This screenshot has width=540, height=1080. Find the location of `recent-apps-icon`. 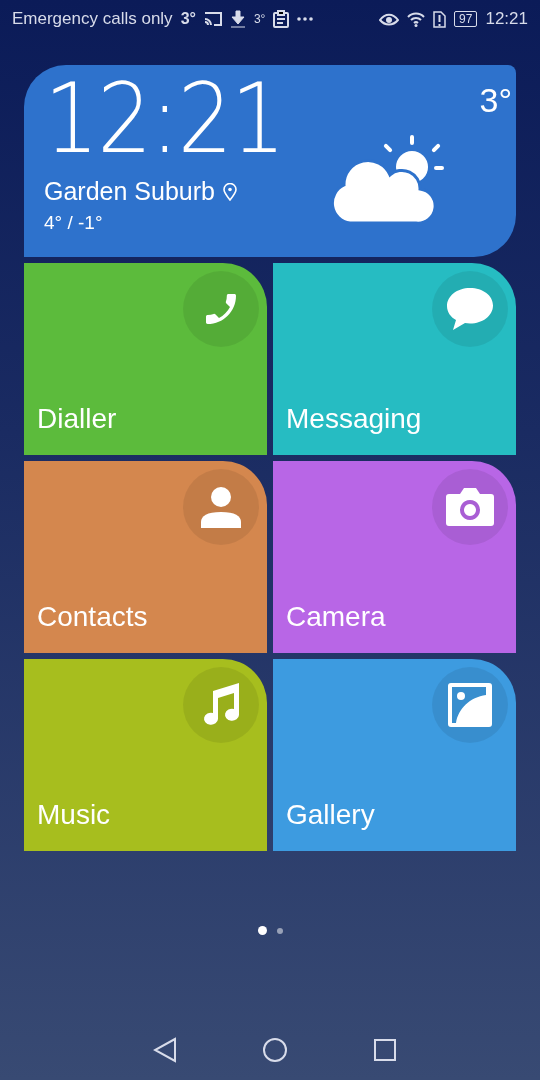

recent-apps-icon is located at coordinates (385, 1050).